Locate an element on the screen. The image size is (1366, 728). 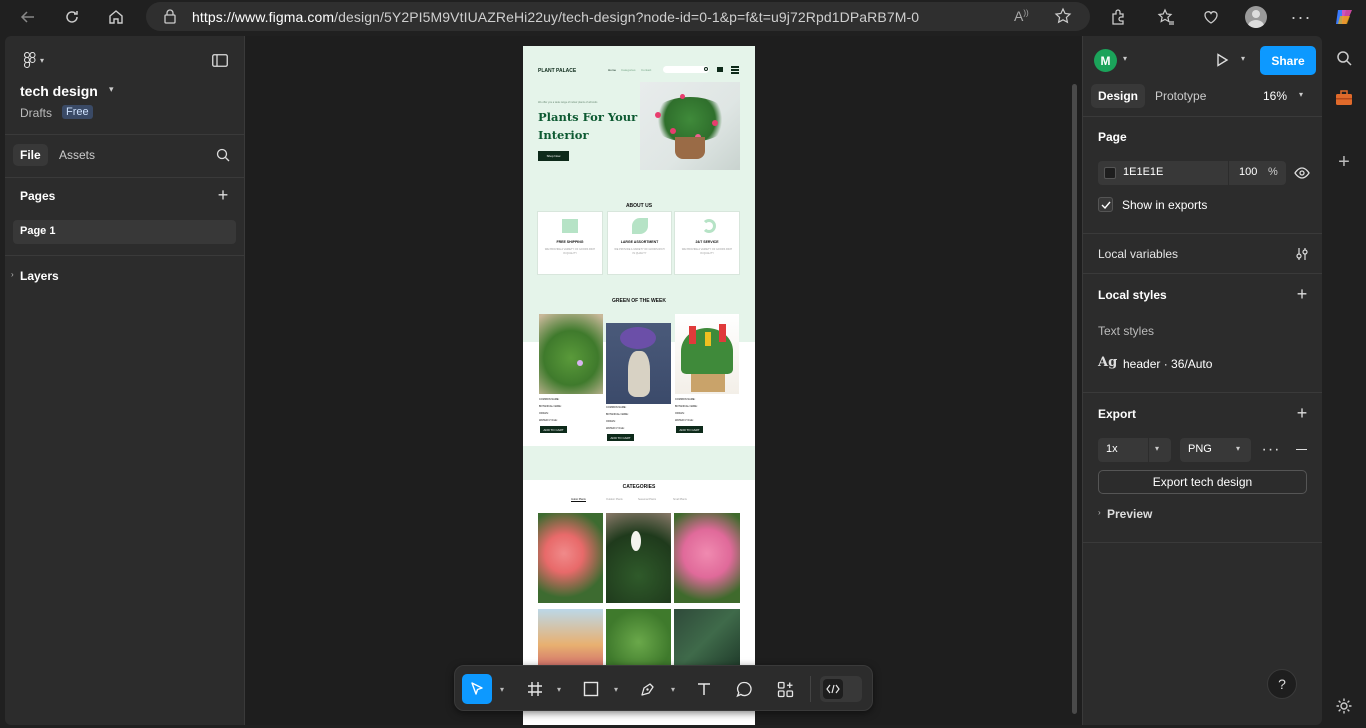
shape-tool-button is located at coordinates (591, 689).